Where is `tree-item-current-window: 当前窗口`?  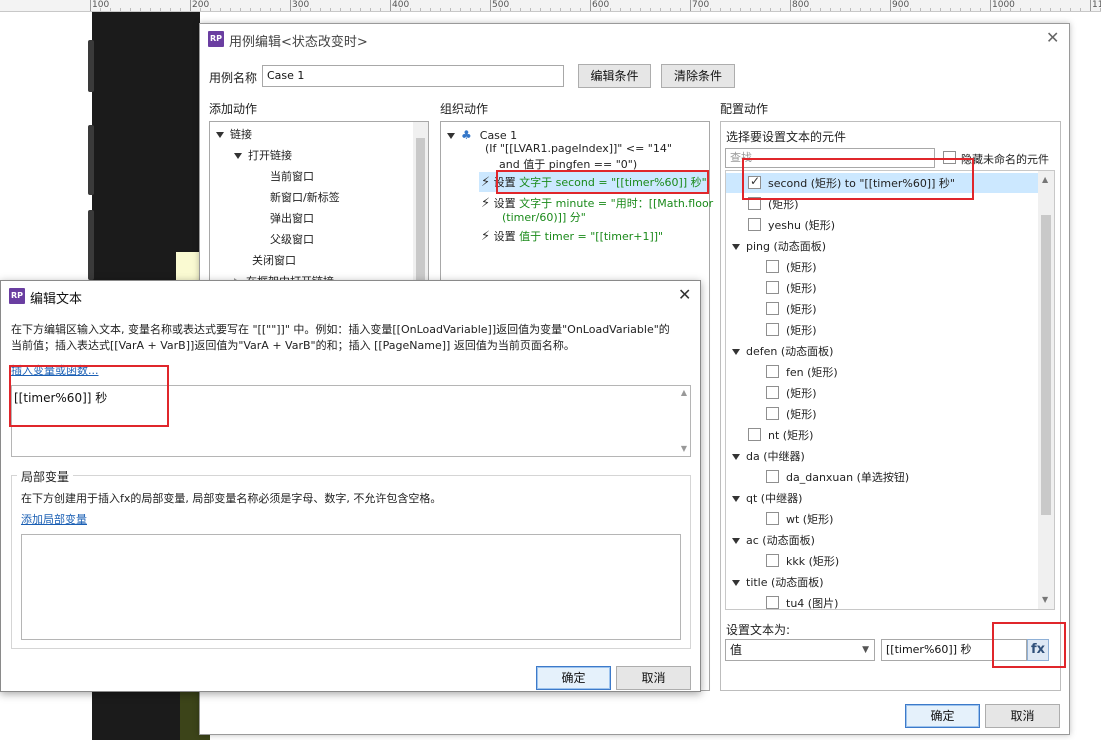
tree-item-current-window: 当前窗口 is located at coordinates (292, 176).